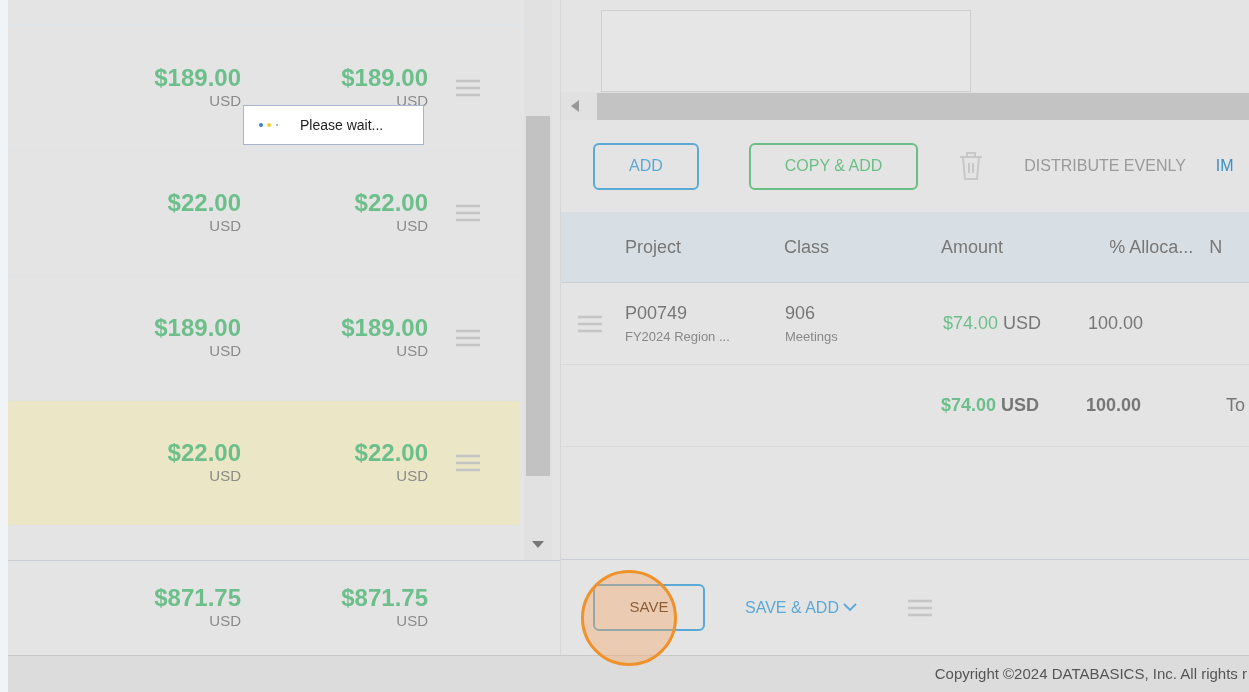  I want to click on toolbar-button: ADD, so click(646, 166).